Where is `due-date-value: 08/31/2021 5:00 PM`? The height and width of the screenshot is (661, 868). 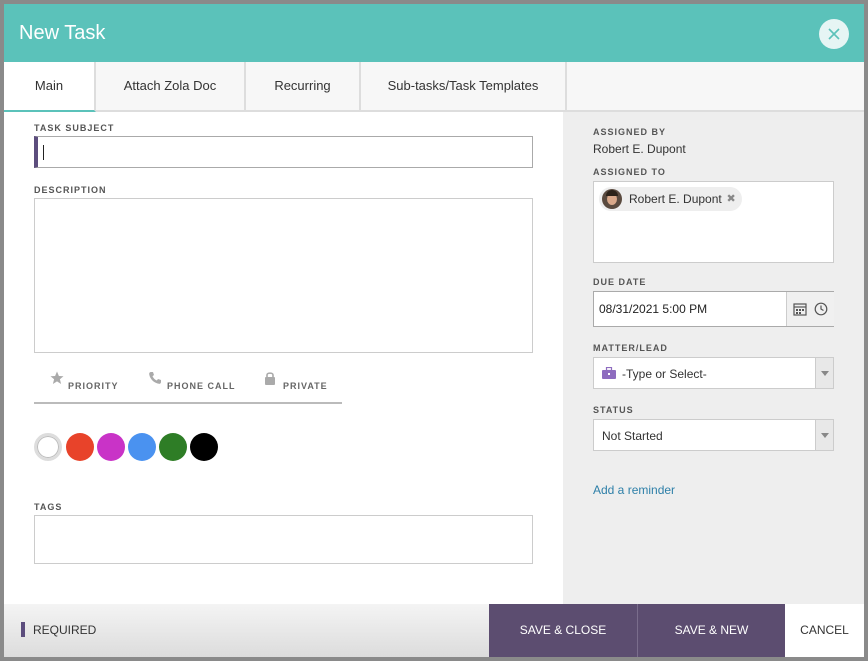 due-date-value: 08/31/2021 5:00 PM is located at coordinates (653, 309).